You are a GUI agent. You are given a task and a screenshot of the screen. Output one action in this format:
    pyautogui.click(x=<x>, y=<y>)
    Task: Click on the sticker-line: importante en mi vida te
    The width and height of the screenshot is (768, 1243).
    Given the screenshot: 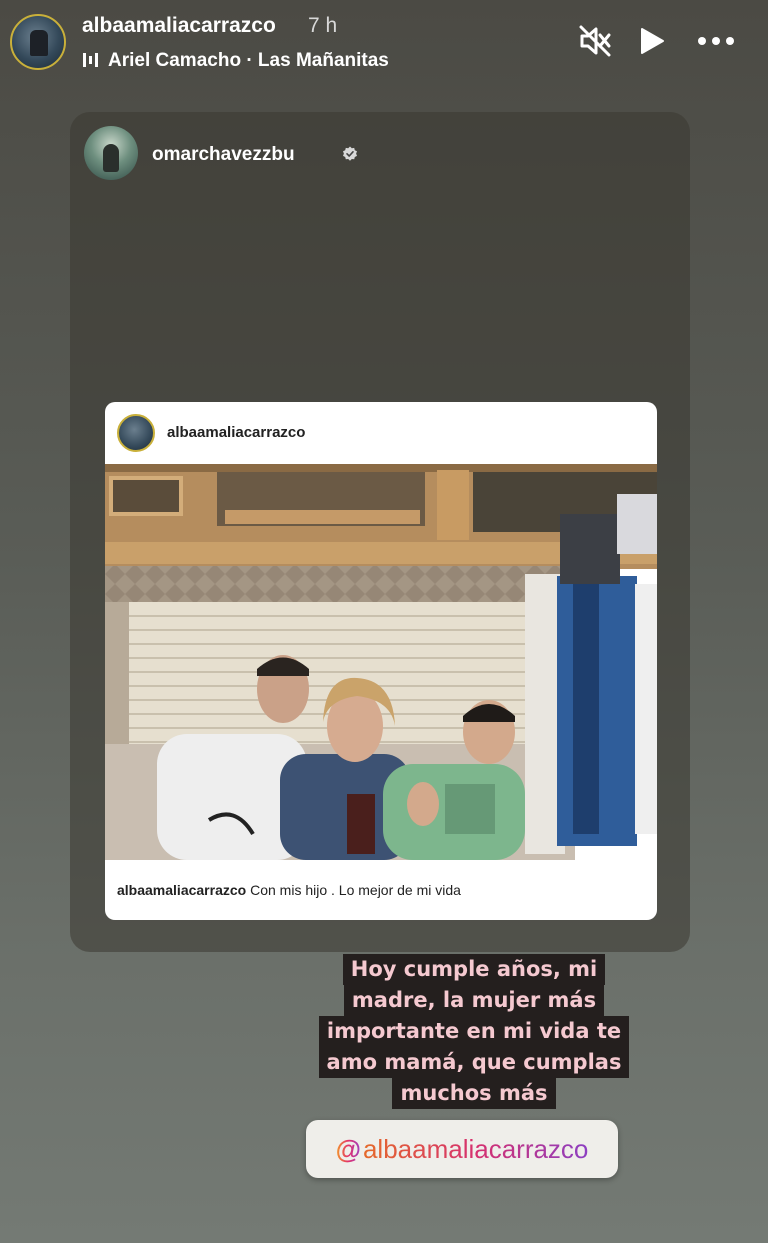 What is the action you would take?
    pyautogui.click(x=474, y=1031)
    